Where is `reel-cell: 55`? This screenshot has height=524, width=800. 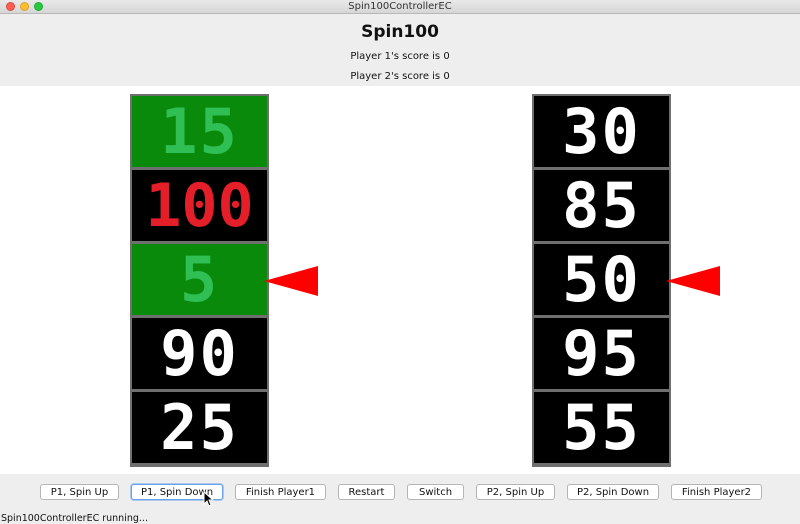
reel-cell: 55 is located at coordinates (601, 427).